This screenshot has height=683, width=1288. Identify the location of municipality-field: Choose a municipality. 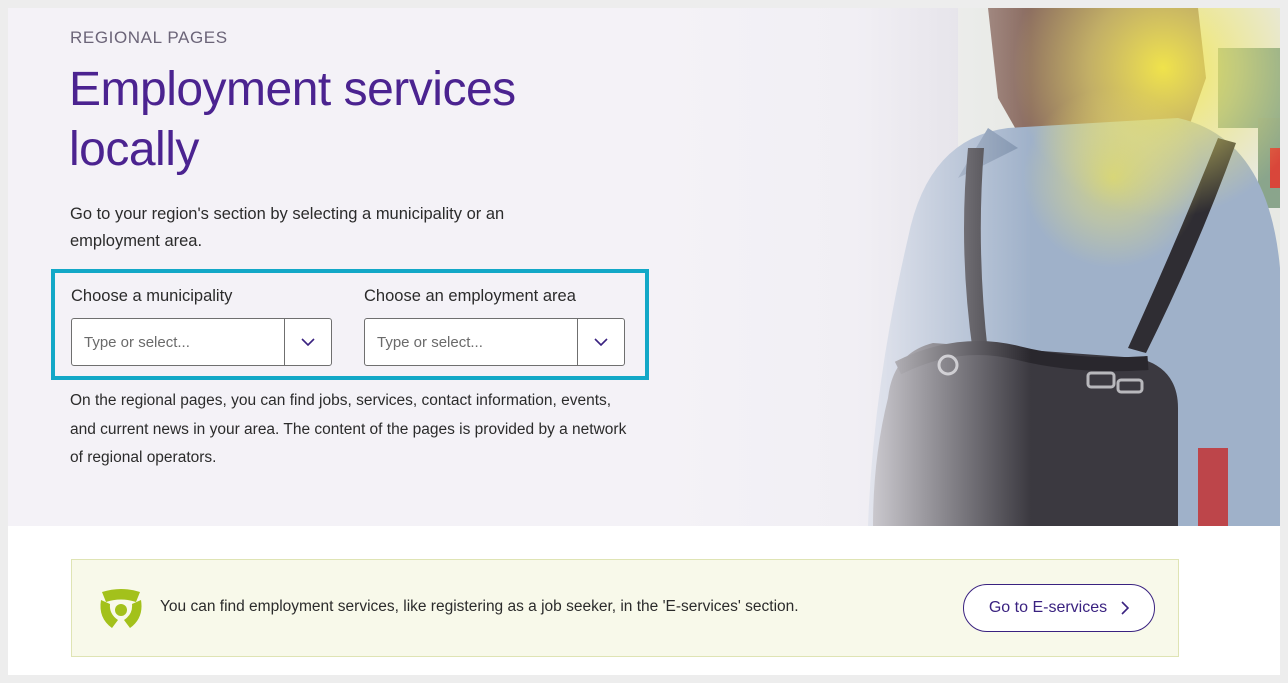
(201, 326).